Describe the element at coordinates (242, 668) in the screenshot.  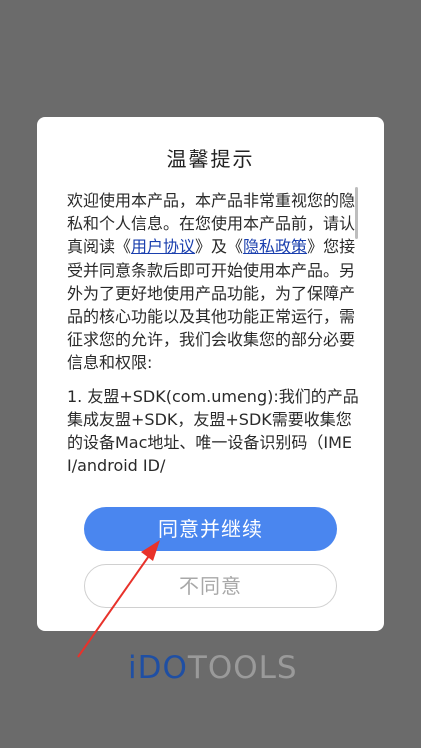
I see `watermark-part2: TOOLS` at that location.